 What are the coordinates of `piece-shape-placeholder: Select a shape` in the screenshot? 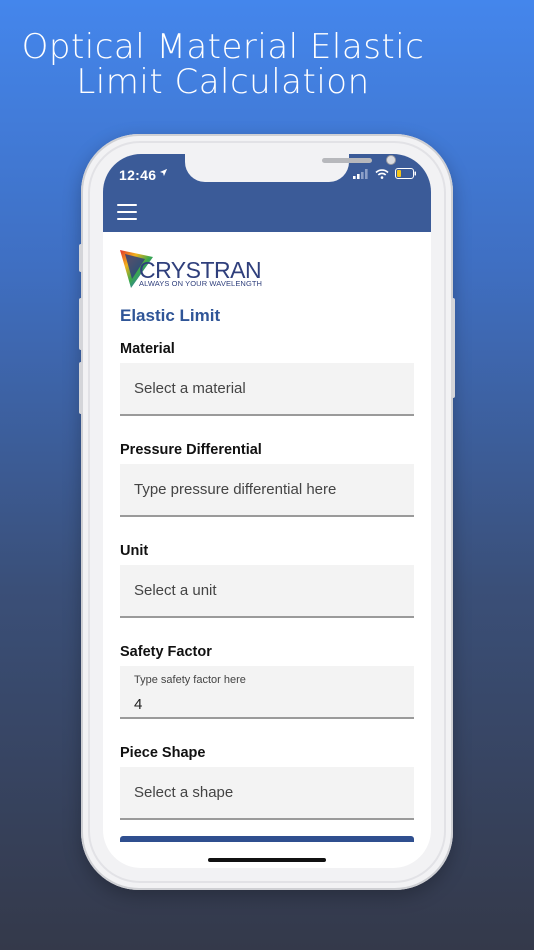 It's located at (184, 792).